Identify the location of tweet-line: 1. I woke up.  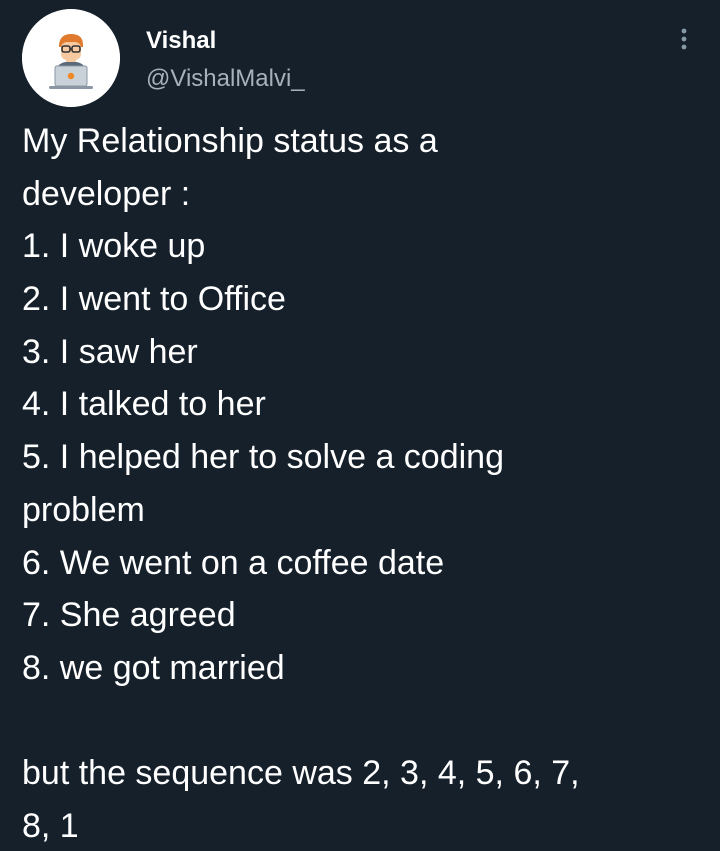
(114, 246).